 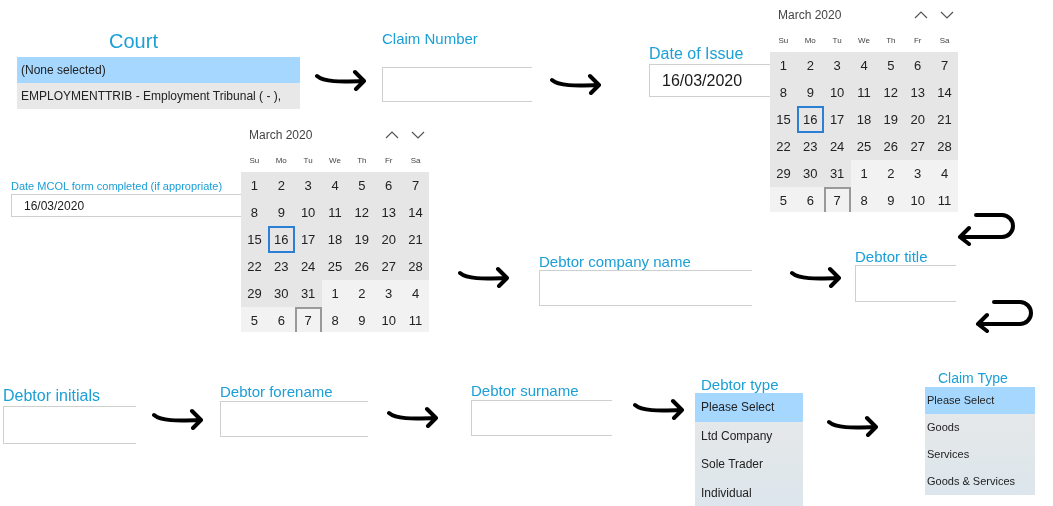 I want to click on list-item: Please Select, so click(x=980, y=400).